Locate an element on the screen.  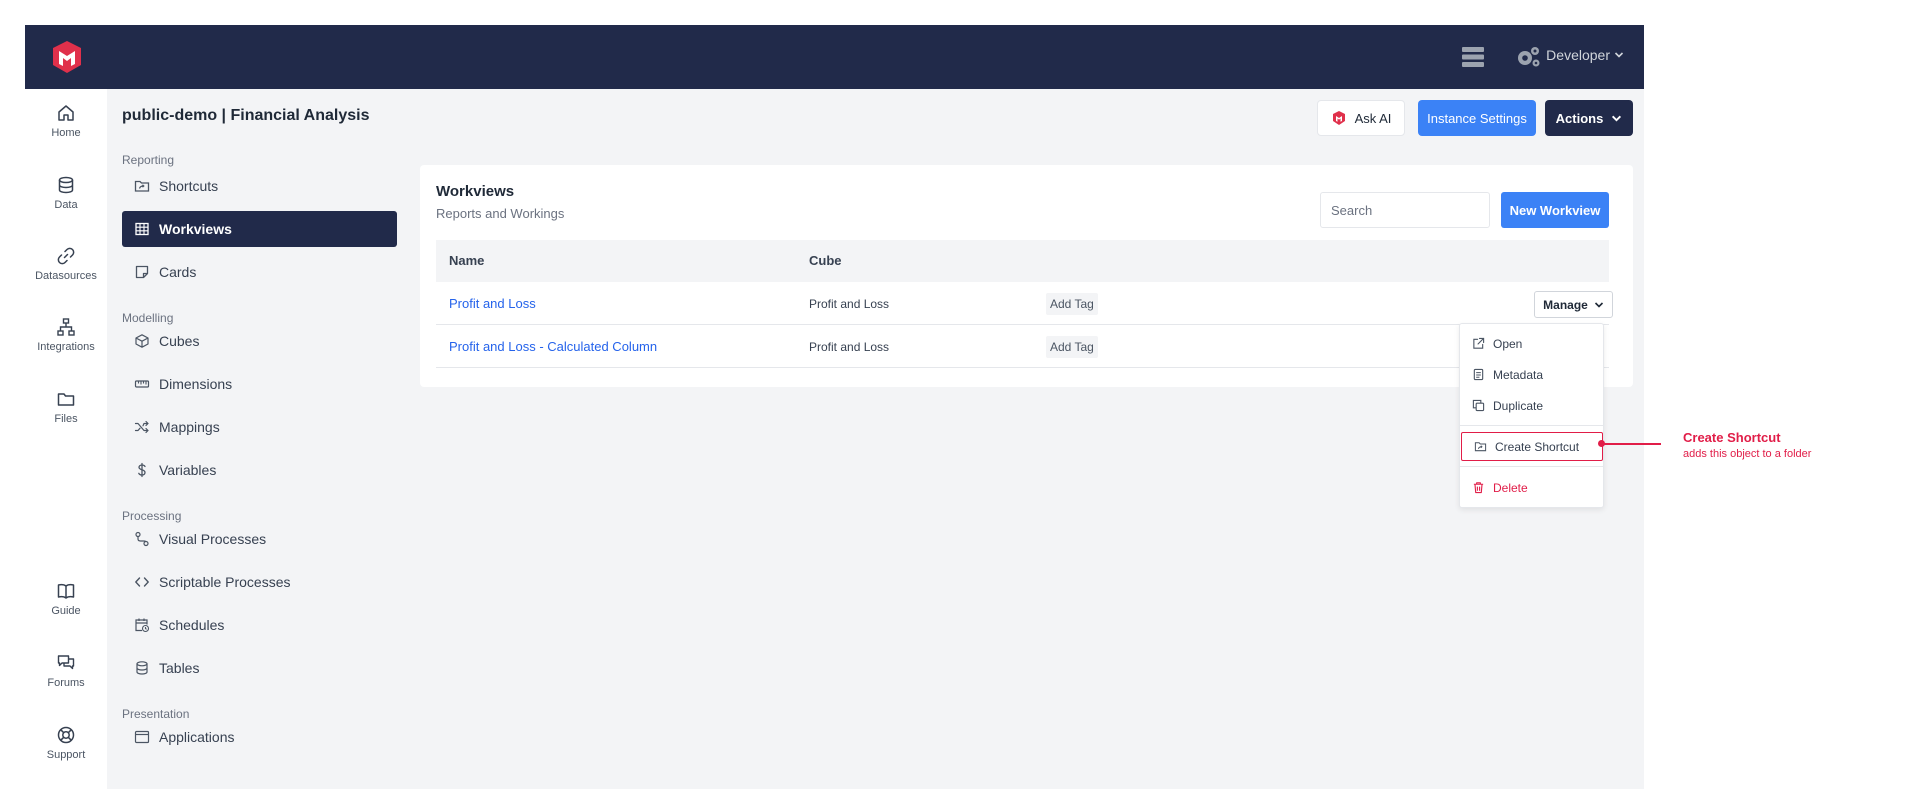
table-header: Name Cube is located at coordinates (1022, 261).